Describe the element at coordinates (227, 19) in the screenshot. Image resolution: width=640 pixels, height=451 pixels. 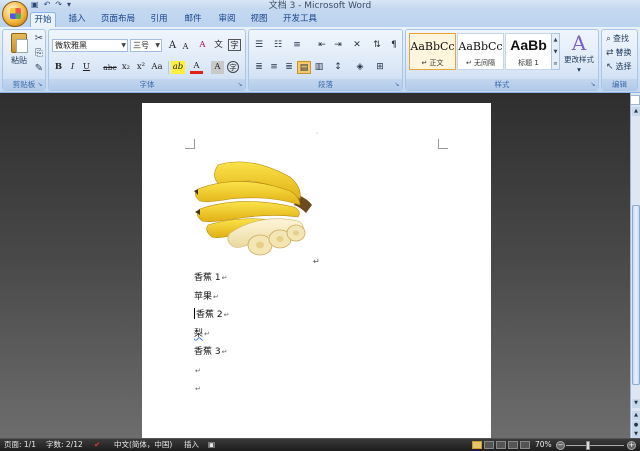
I see `tab-review: 审阅` at that location.